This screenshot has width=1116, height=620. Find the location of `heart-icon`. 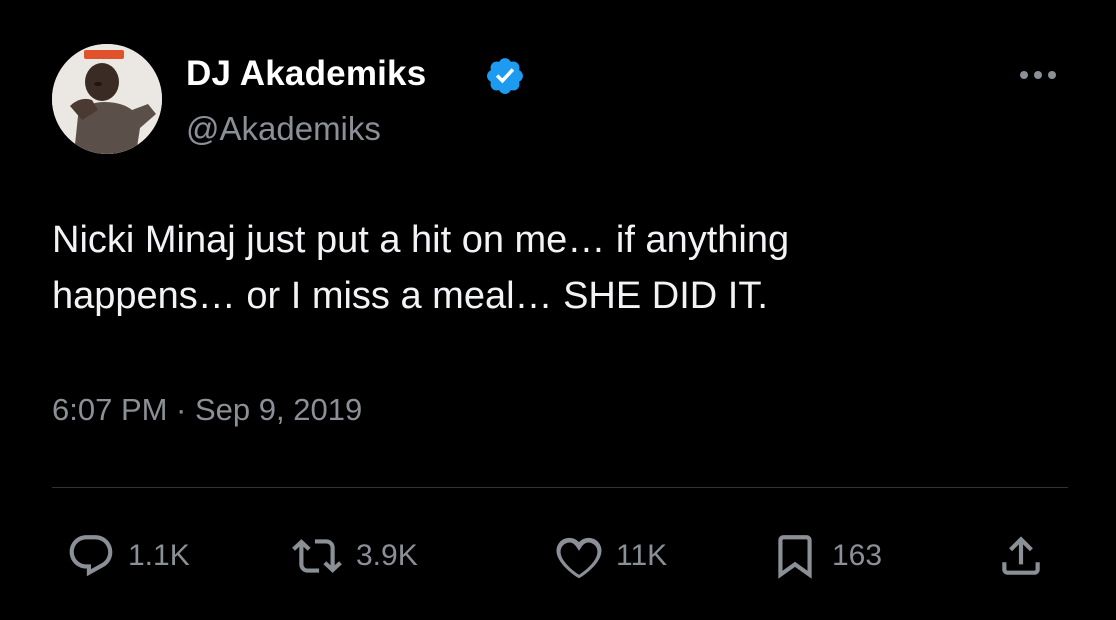

heart-icon is located at coordinates (579, 558).